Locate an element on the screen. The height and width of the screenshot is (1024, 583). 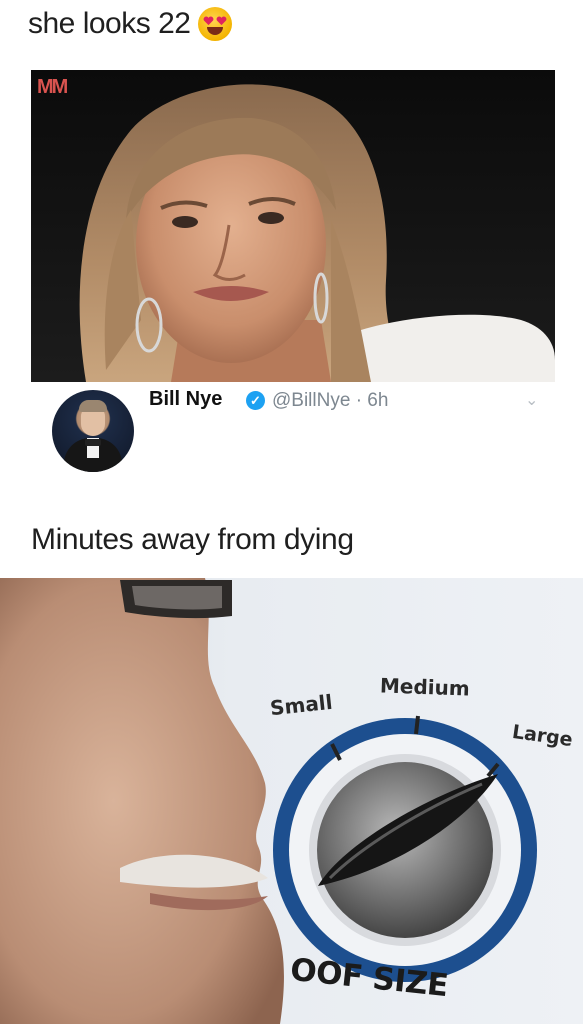
tweet-header: Bill Nye ✓ @BillNye · 6h ⌄ is located at coordinates (291, 437).